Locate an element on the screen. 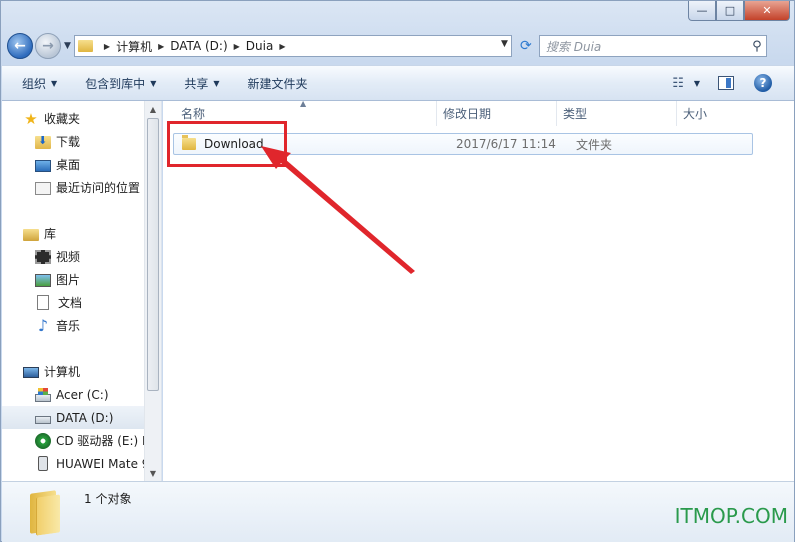  nav-label: CD 驱动器 (E:) H is located at coordinates (104, 441).